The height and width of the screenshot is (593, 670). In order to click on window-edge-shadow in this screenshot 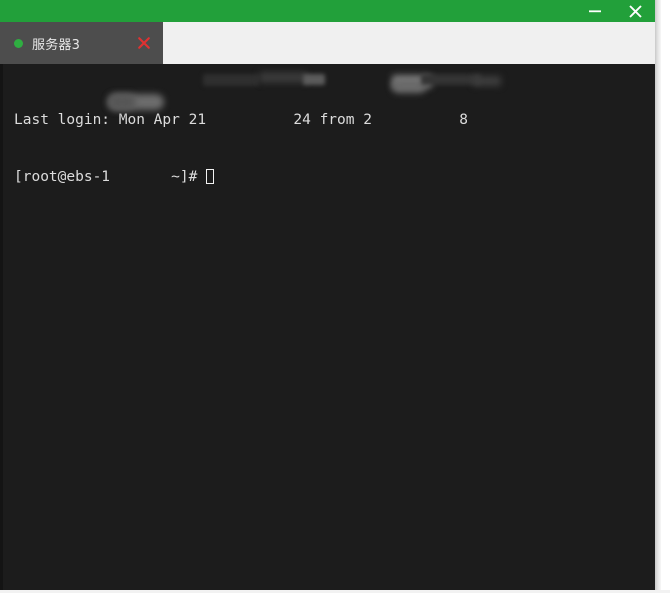, I will do `click(658, 295)`.